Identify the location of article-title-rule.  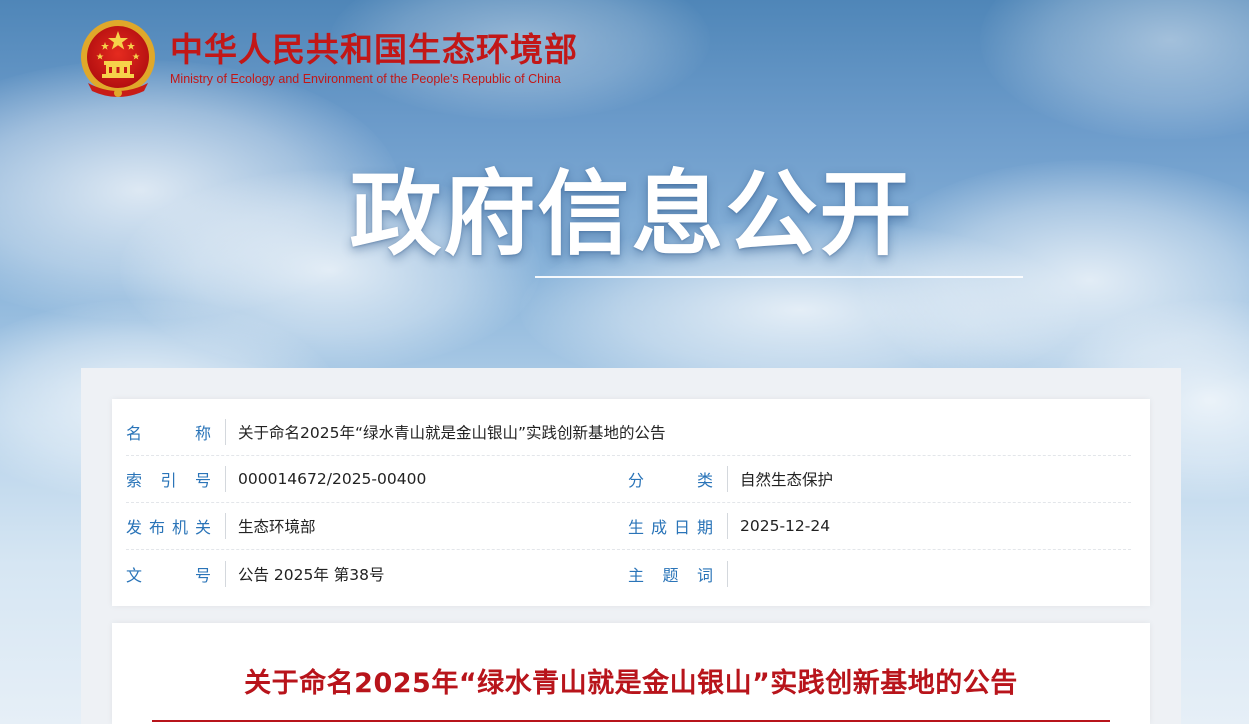
(631, 721).